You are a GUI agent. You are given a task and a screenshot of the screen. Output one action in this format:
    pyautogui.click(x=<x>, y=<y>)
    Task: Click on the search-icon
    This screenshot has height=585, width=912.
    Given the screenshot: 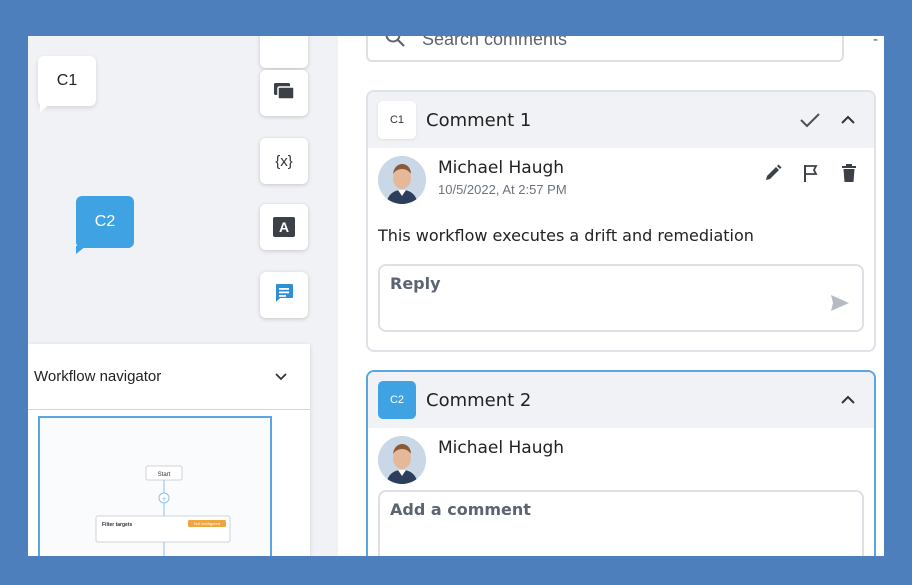 What is the action you would take?
    pyautogui.click(x=395, y=44)
    